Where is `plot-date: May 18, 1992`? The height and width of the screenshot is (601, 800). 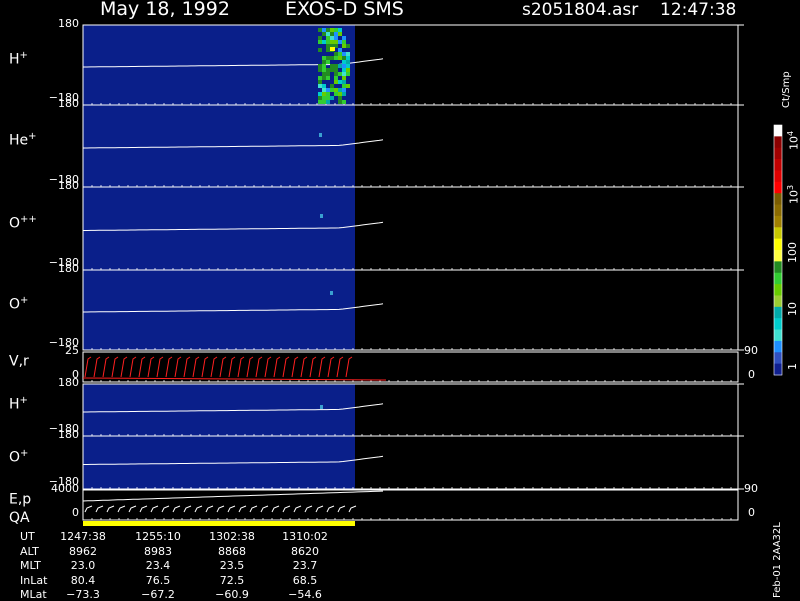 plot-date: May 18, 1992 is located at coordinates (165, 10).